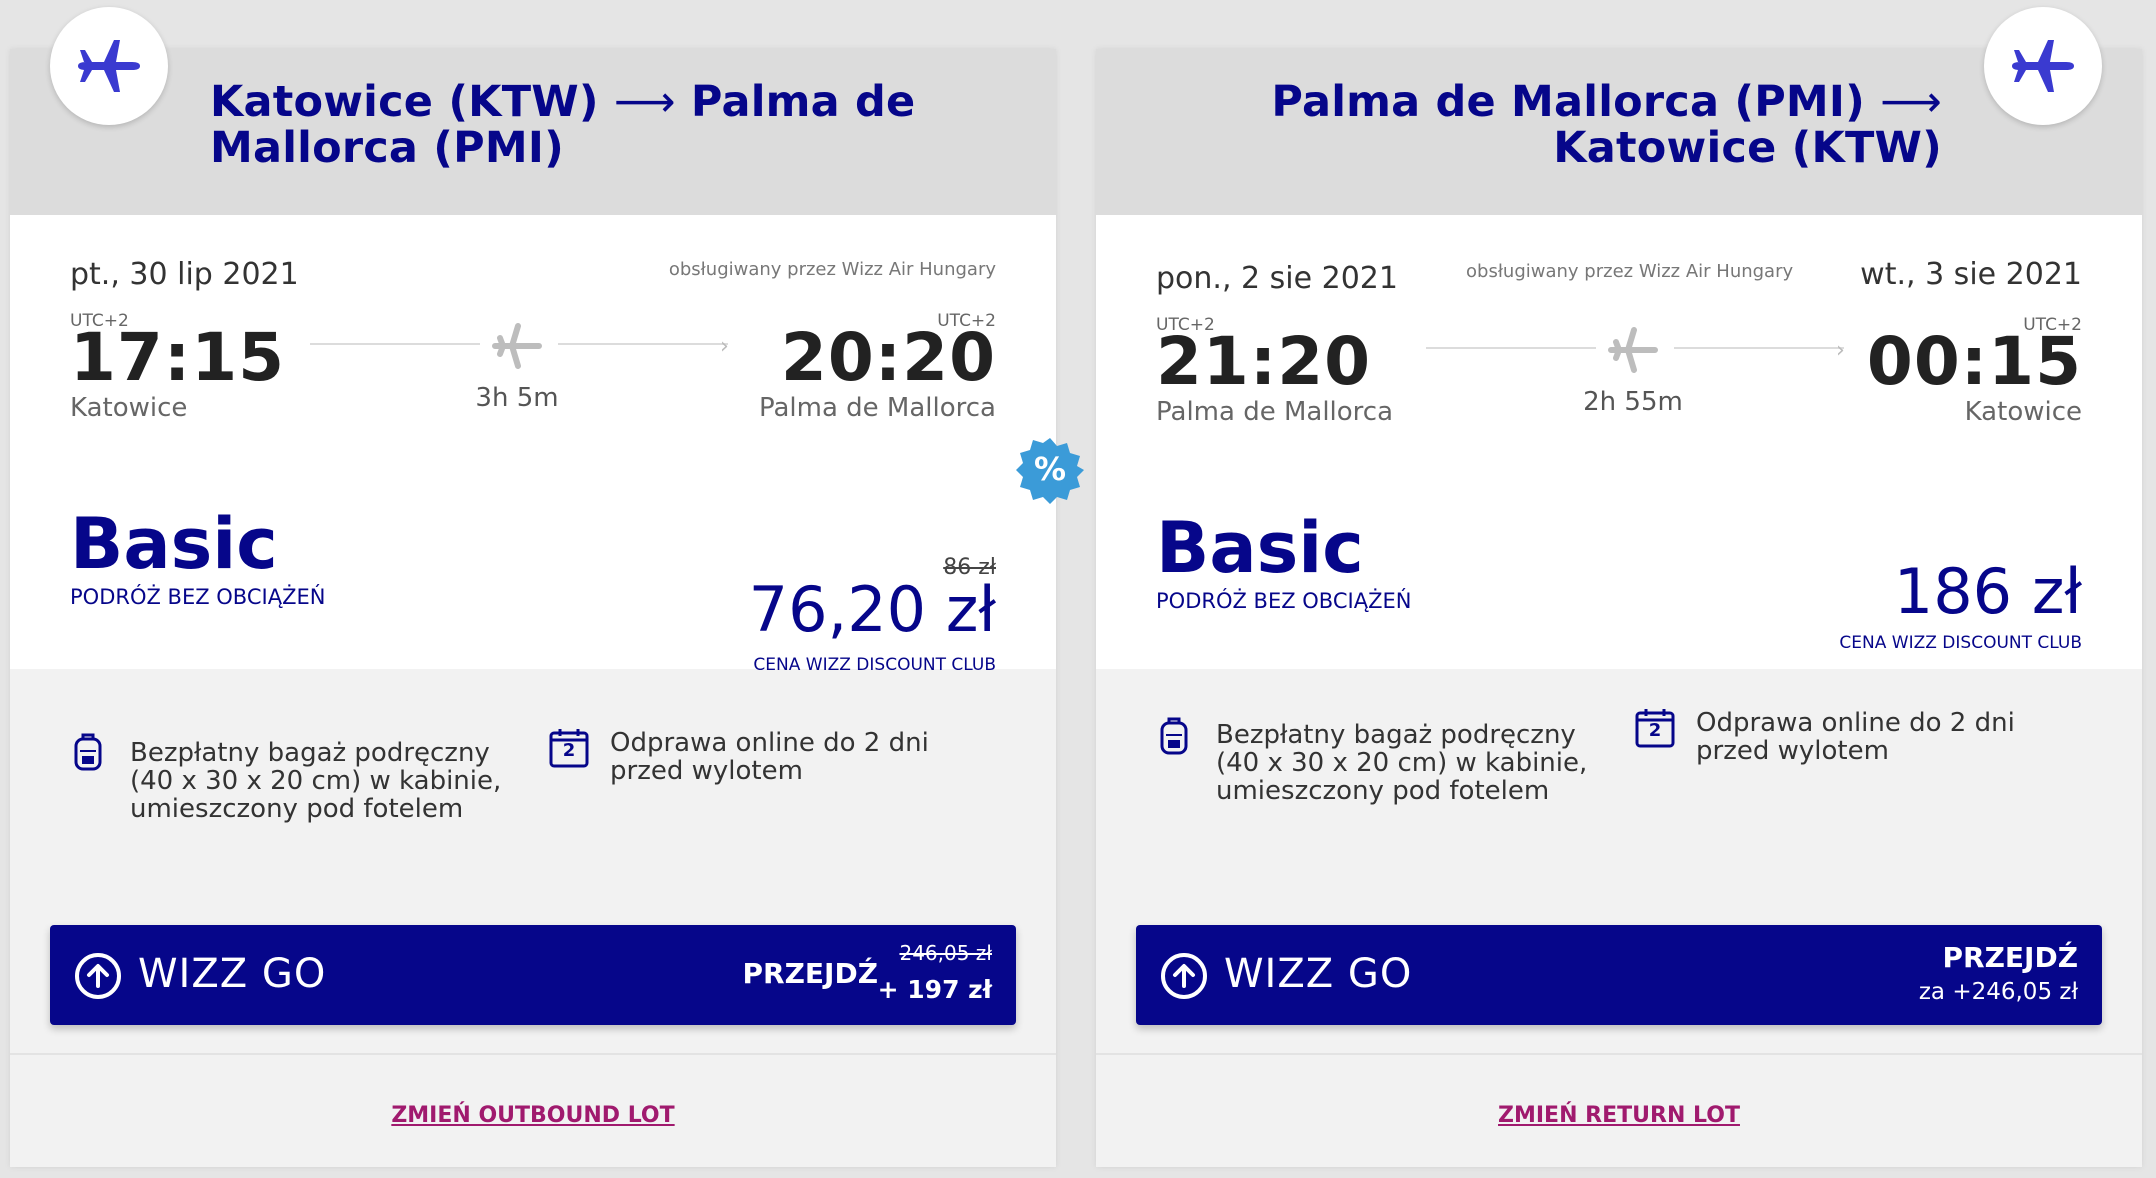 This screenshot has width=2156, height=1178. What do you see at coordinates (1619, 1115) in the screenshot?
I see `change-return-link: ZMIEŃ RETURN LOT` at bounding box center [1619, 1115].